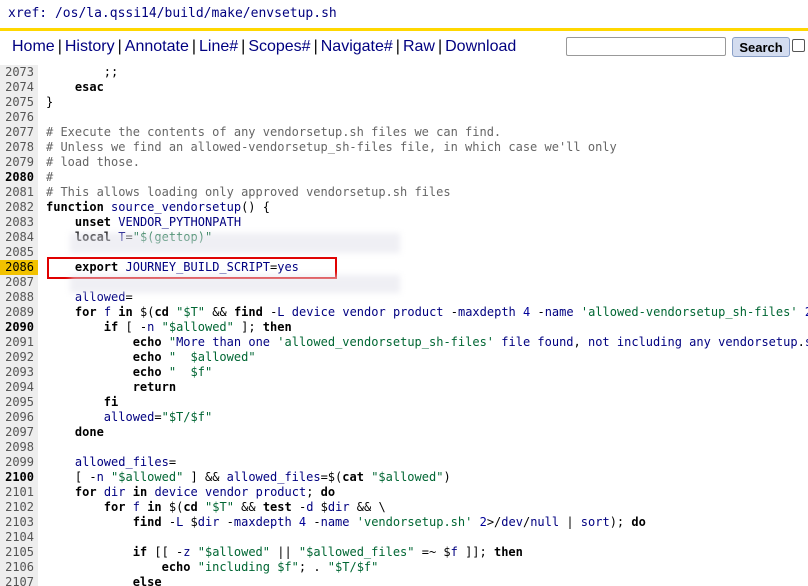 This screenshot has height=586, width=808. What do you see at coordinates (19, 147) in the screenshot?
I see `line-number: 2078` at bounding box center [19, 147].